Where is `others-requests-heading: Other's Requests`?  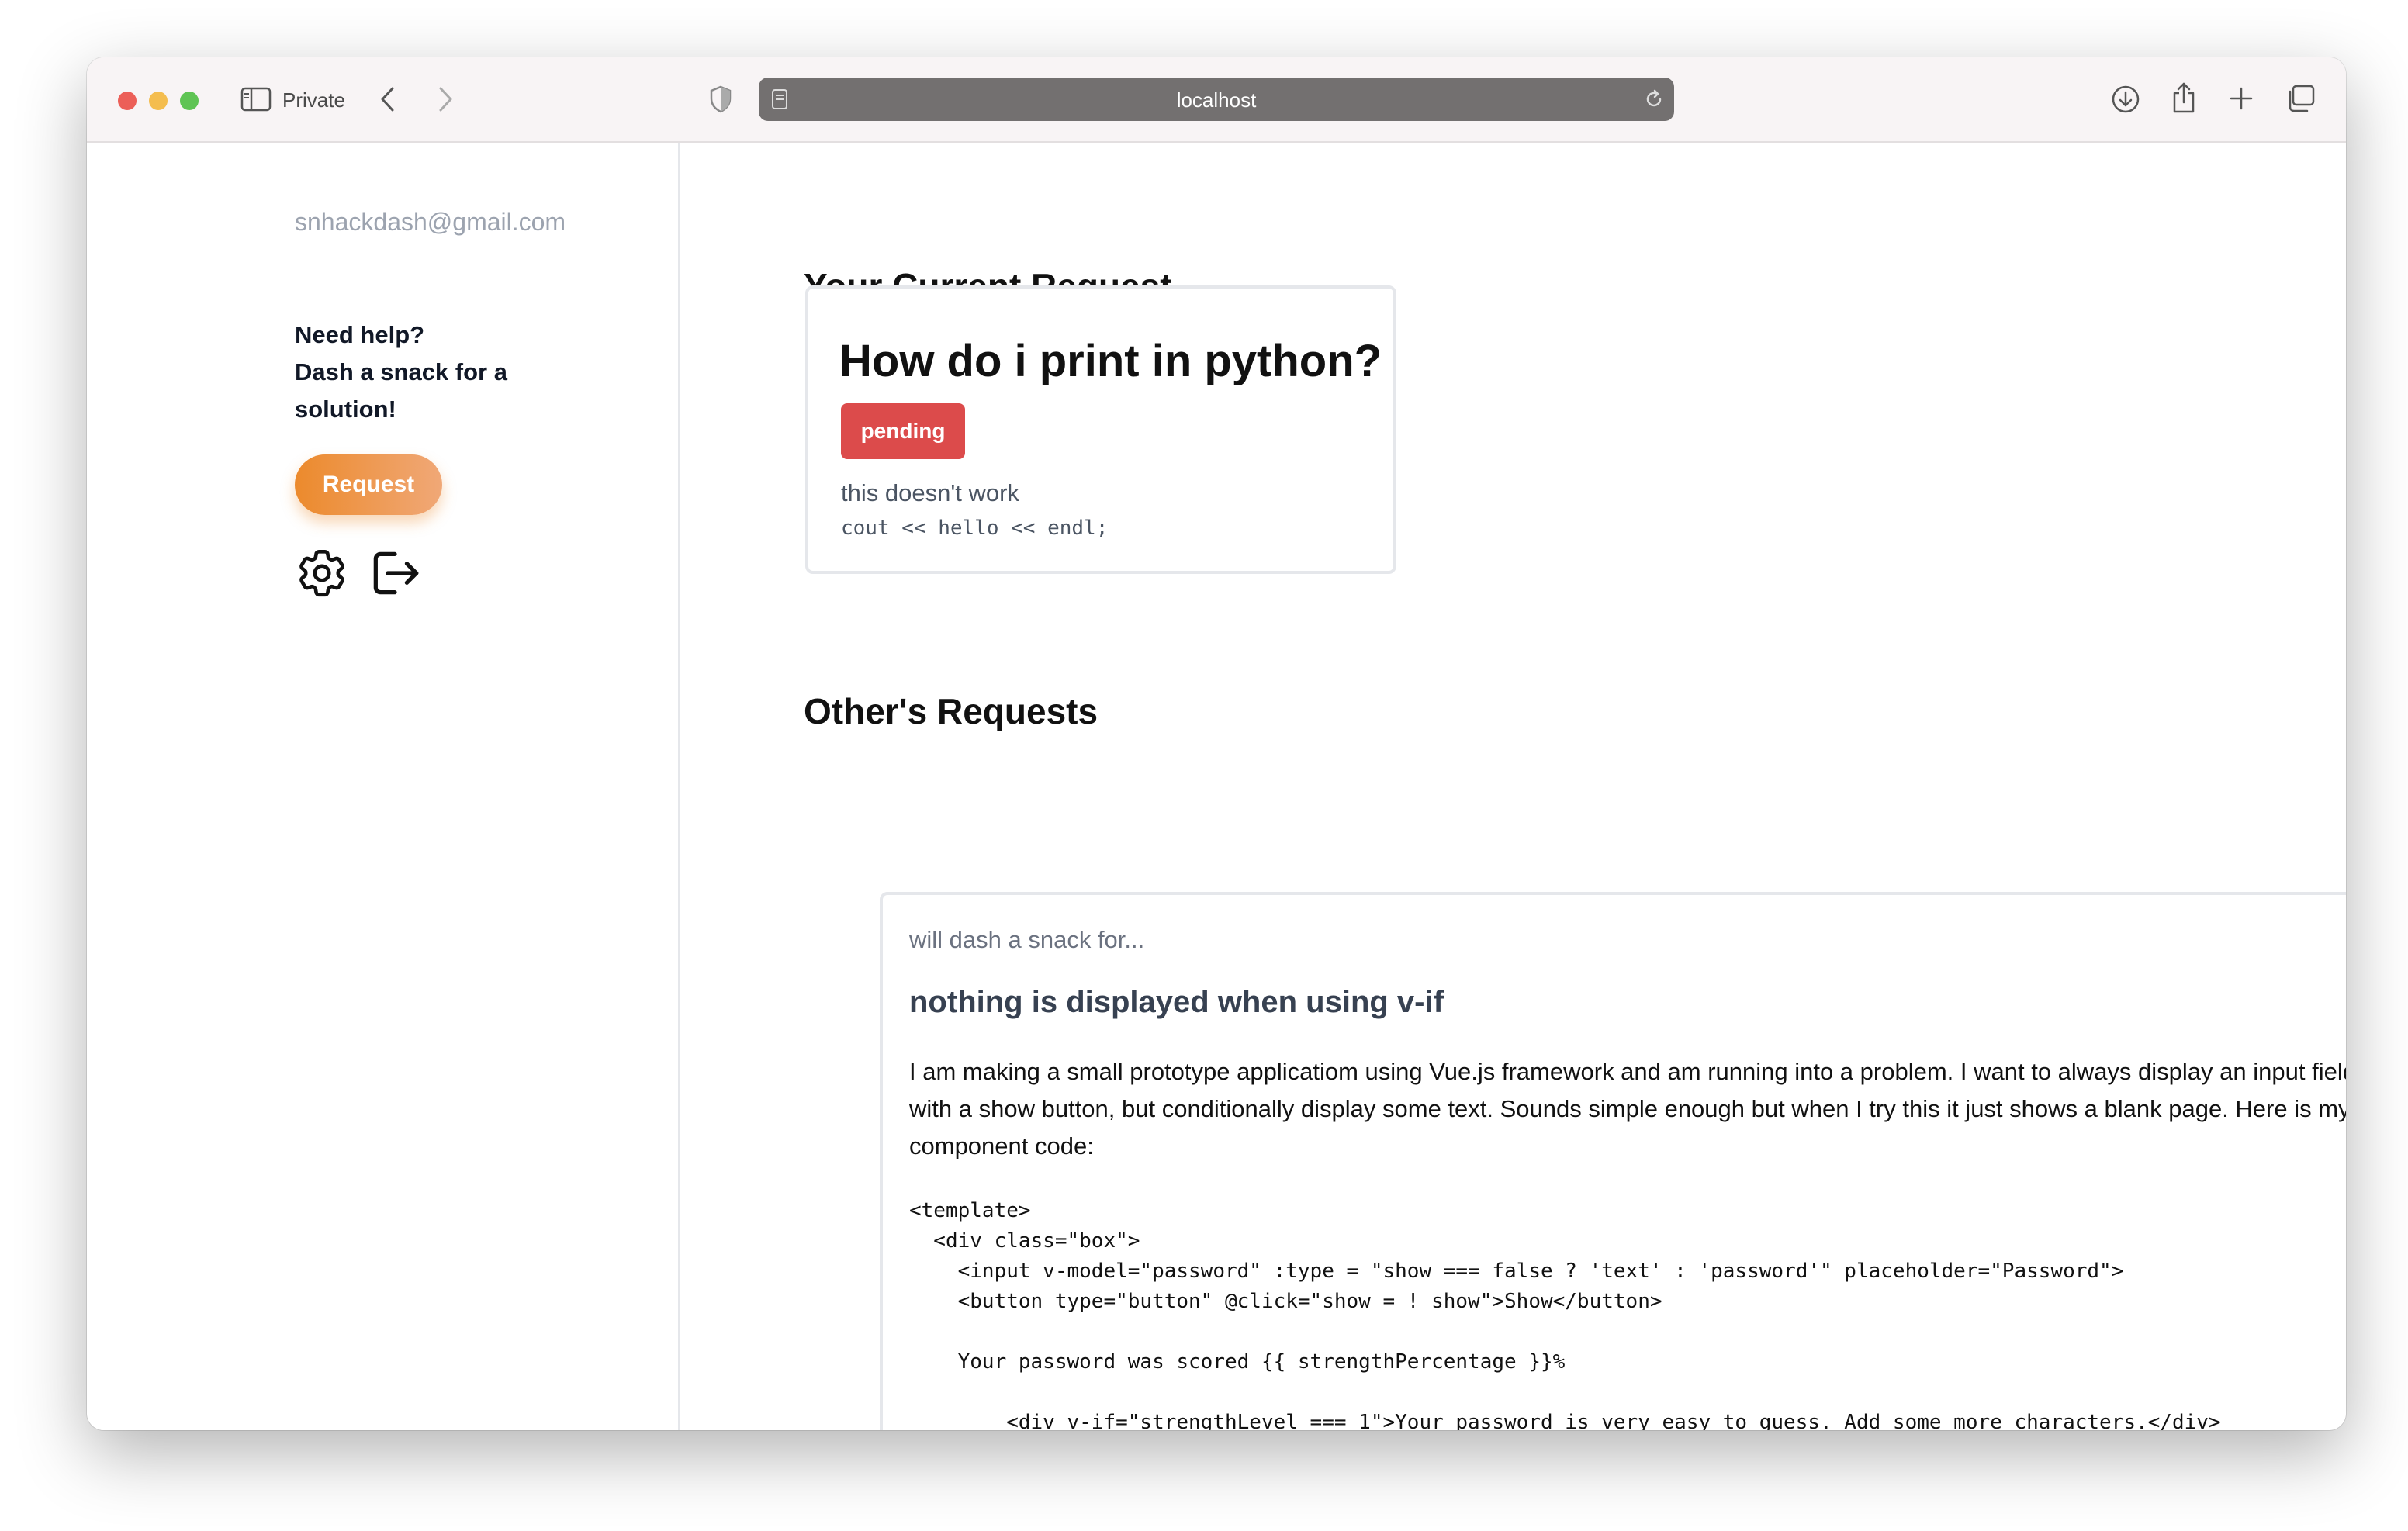 others-requests-heading: Other's Requests is located at coordinates (951, 711).